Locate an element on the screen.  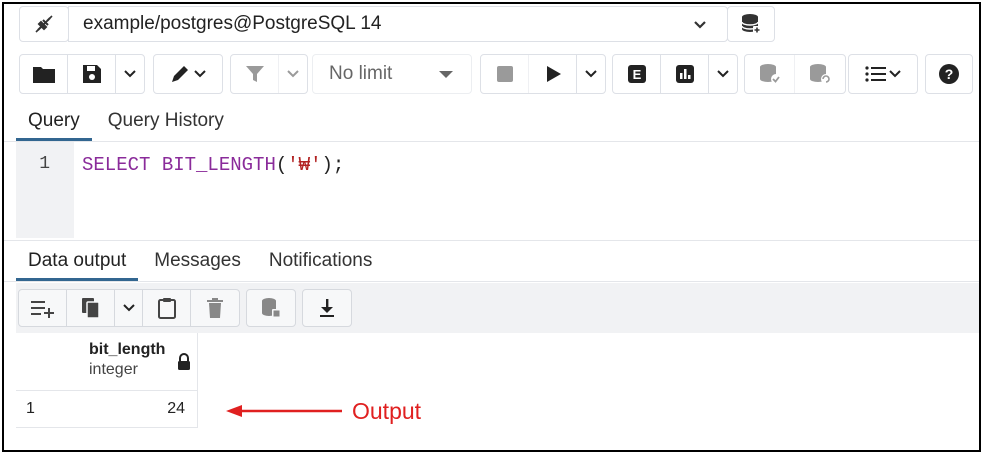
row-limit-value: No limit is located at coordinates (361, 73).